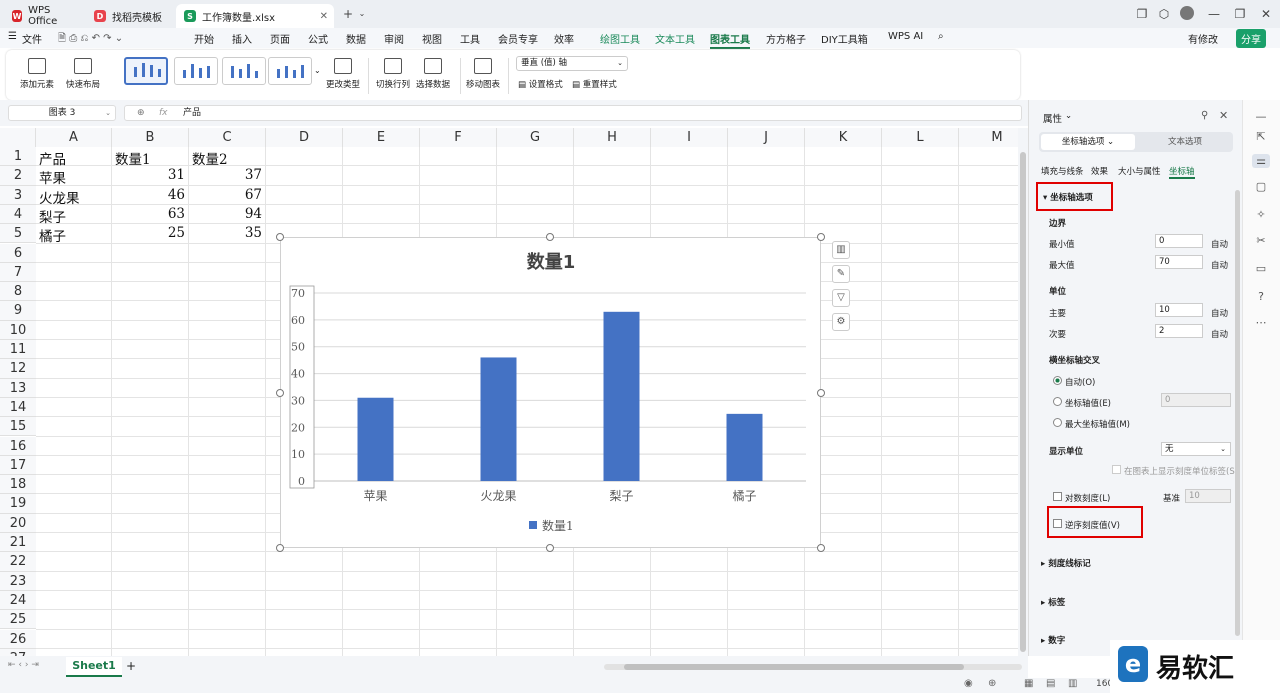 Image resolution: width=1280 pixels, height=693 pixels. Describe the element at coordinates (148, 175) in the screenshot. I see `cell: 31` at that location.